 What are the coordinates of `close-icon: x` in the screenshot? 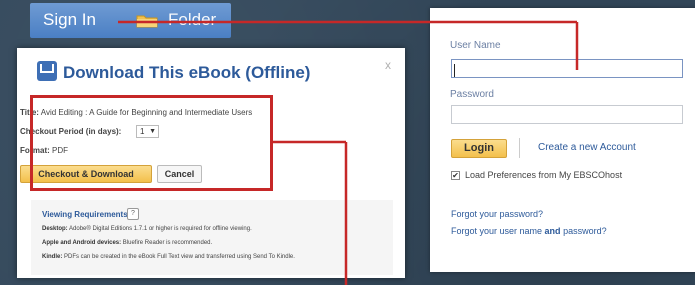 It's located at (388, 65).